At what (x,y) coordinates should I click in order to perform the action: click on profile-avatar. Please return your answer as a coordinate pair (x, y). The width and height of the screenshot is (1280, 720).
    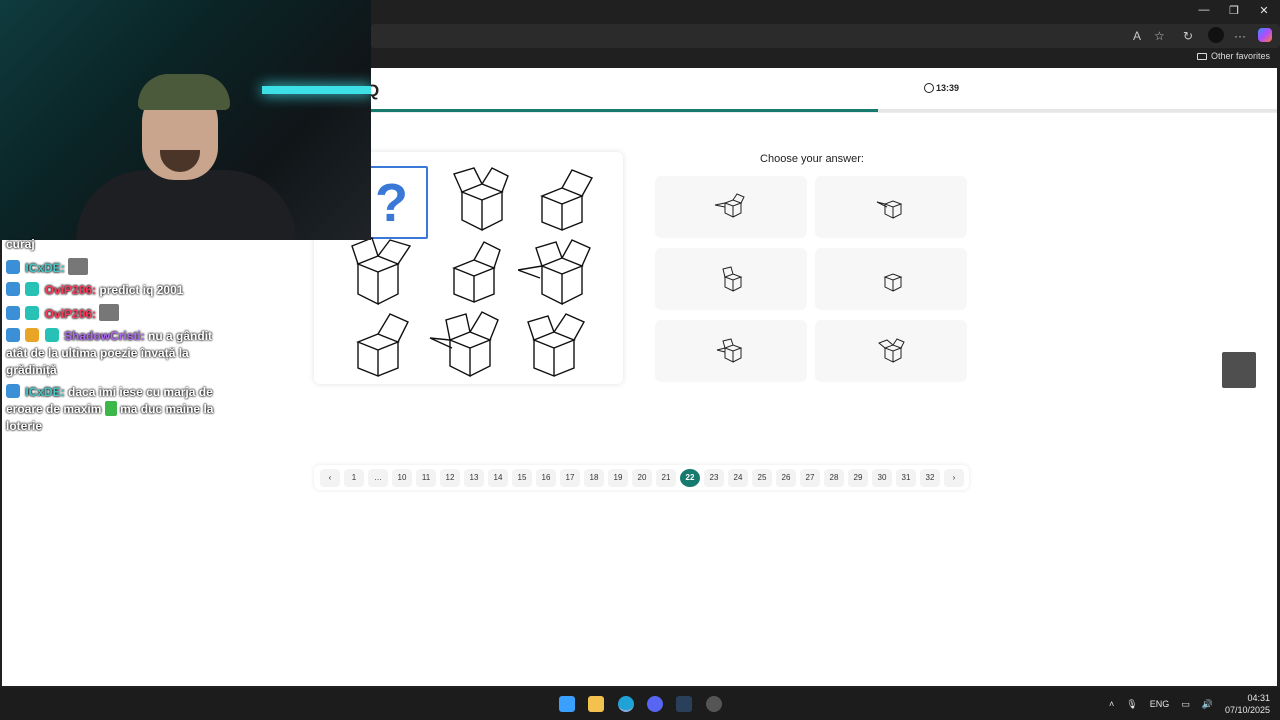
    Looking at the image, I should click on (1216, 35).